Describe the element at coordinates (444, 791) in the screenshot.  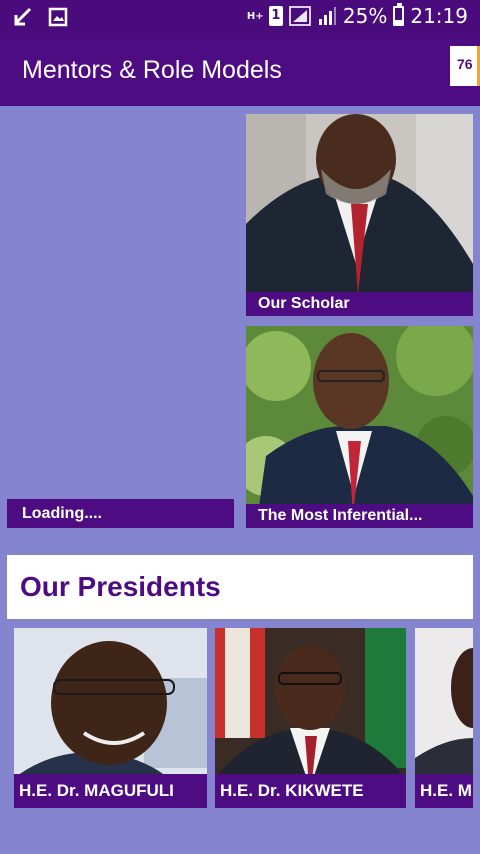
I see `tile-caption: H.E. M` at that location.